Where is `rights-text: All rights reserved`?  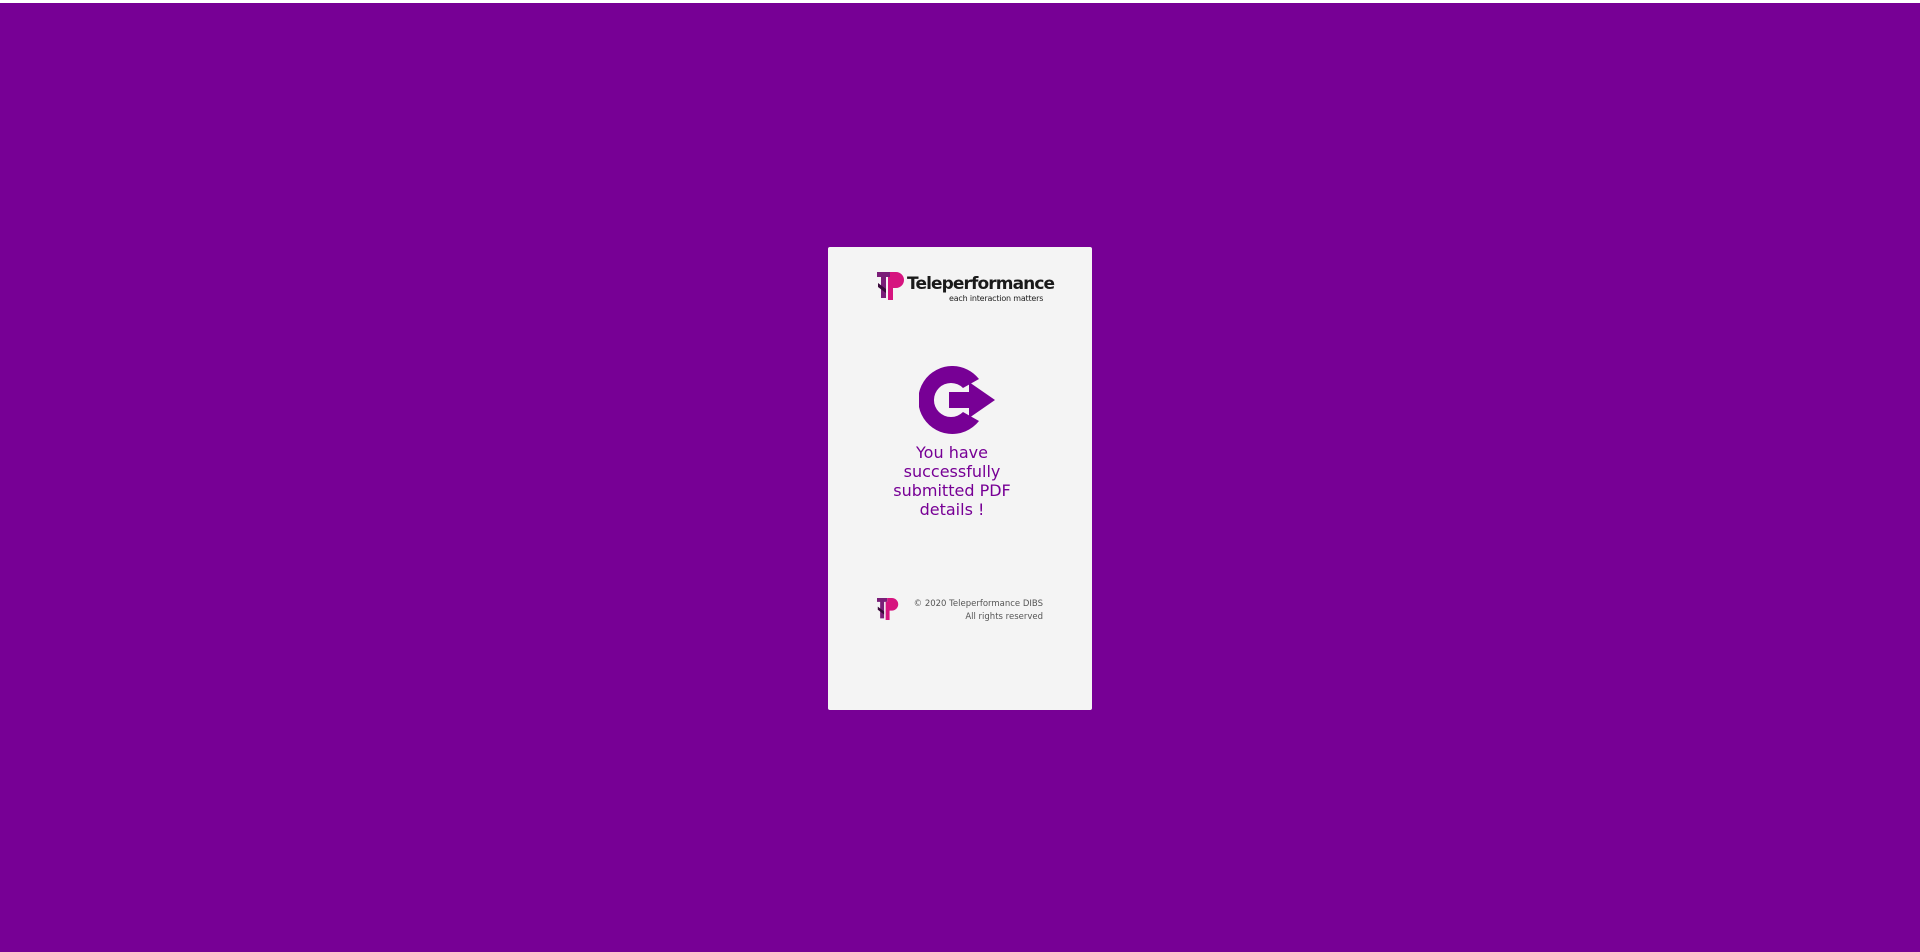
rights-text: All rights reserved is located at coordinates (1004, 617).